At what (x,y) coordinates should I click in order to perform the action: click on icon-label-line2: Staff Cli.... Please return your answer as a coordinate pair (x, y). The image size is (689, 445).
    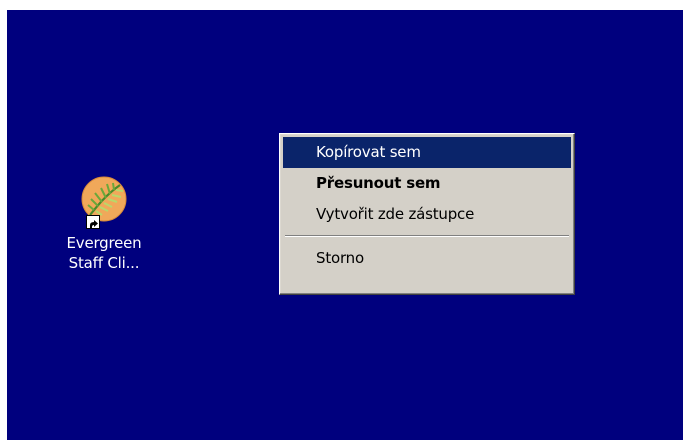
    Looking at the image, I should click on (104, 263).